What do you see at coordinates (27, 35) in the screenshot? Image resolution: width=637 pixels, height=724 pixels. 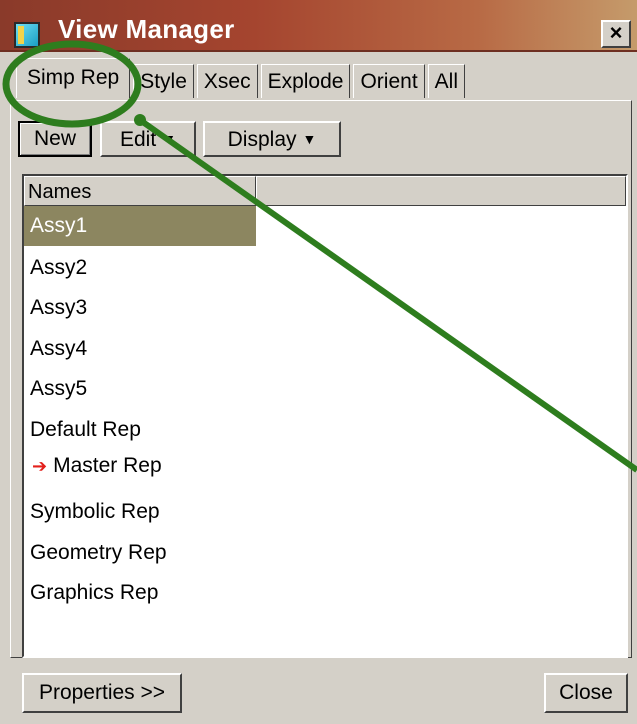 I see `view-manager-icon` at bounding box center [27, 35].